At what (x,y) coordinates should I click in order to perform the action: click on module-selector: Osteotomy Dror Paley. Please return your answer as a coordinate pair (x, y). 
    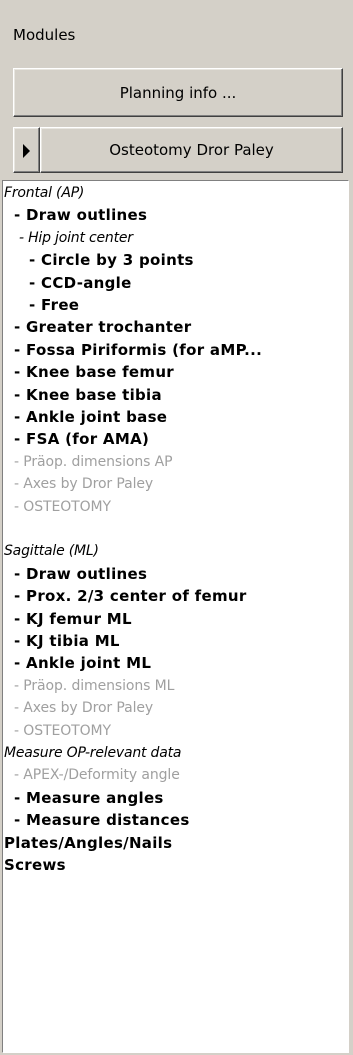
    Looking at the image, I should click on (178, 150).